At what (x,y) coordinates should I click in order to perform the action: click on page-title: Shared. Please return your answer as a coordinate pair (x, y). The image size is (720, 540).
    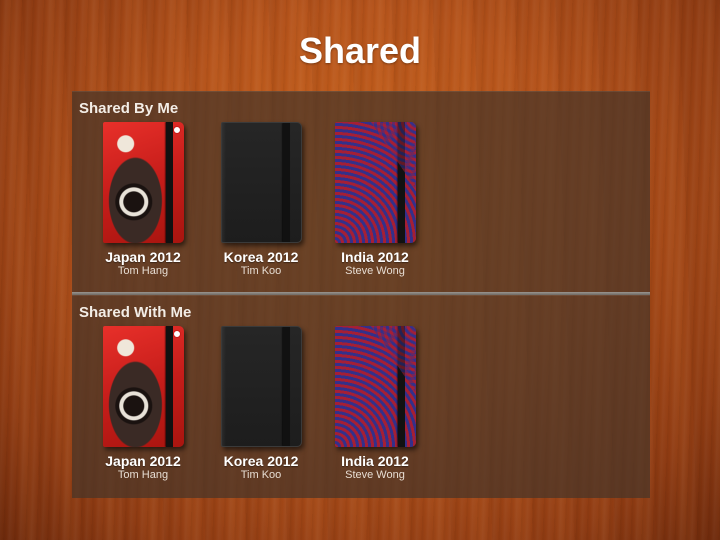
    Looking at the image, I should click on (360, 50).